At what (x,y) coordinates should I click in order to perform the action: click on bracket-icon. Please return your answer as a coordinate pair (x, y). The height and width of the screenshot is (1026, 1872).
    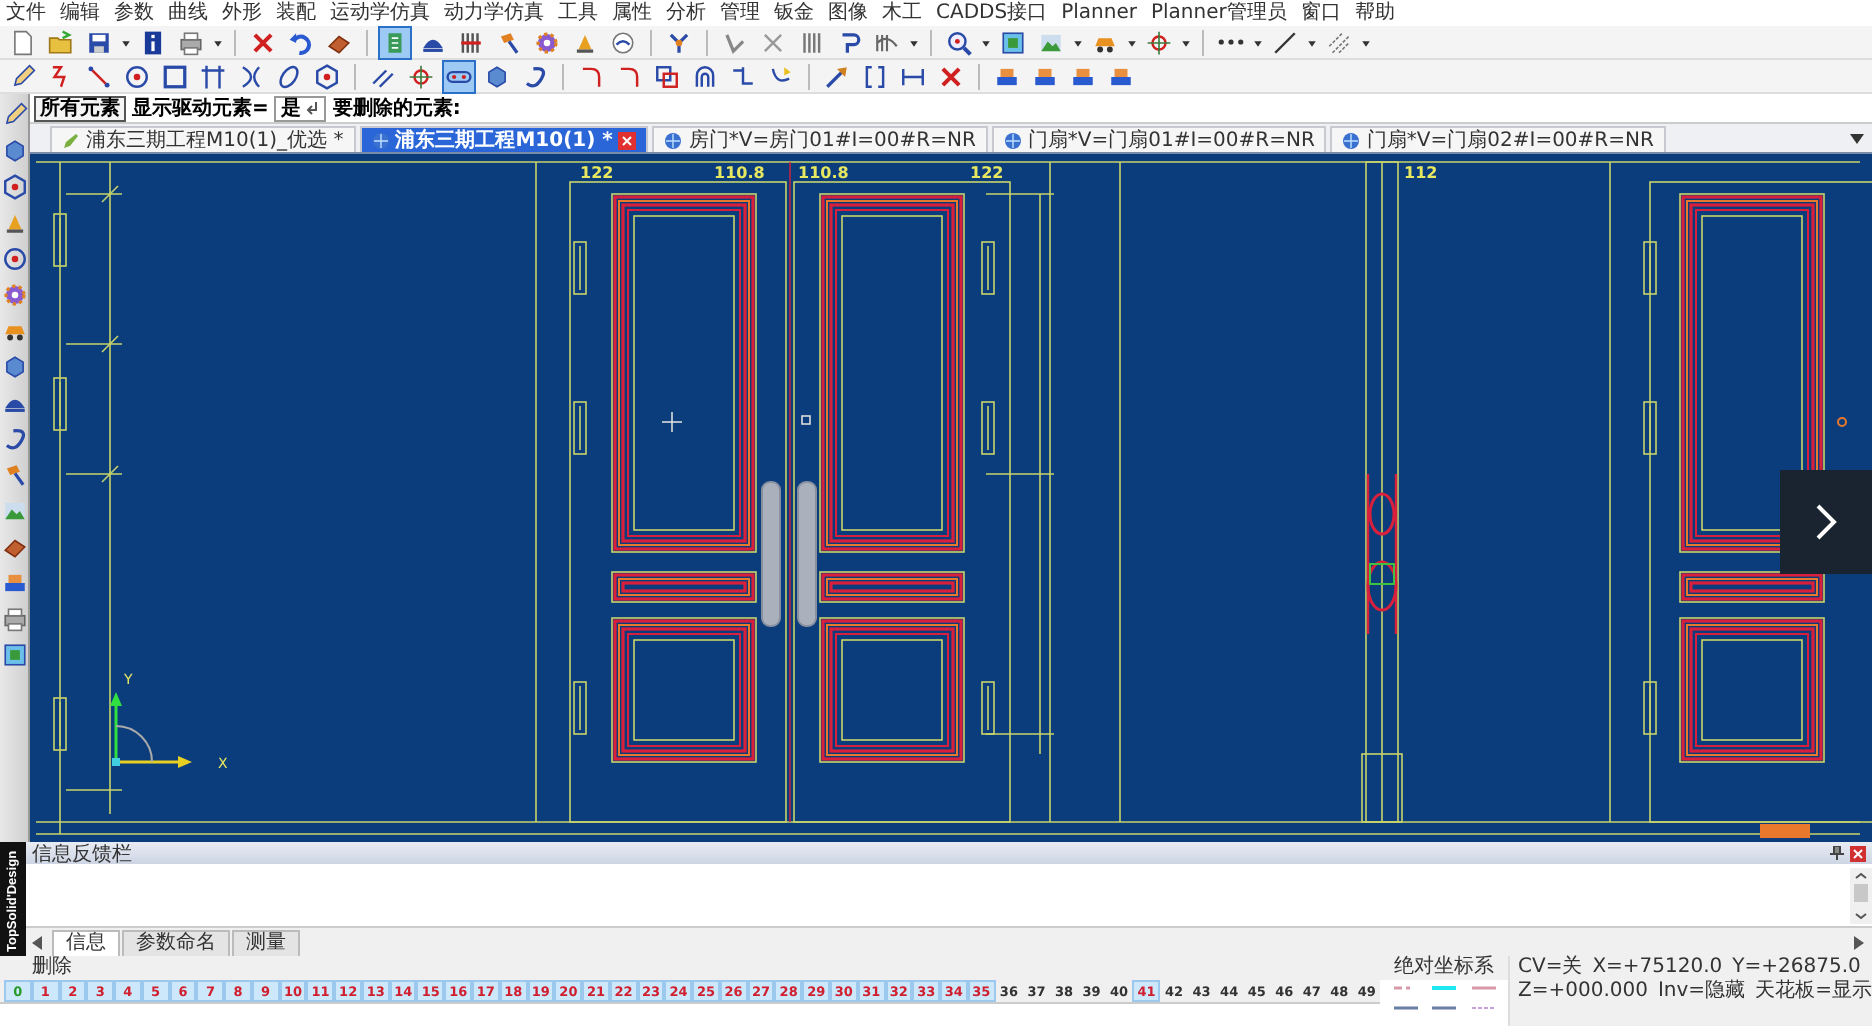
    Looking at the image, I should click on (875, 76).